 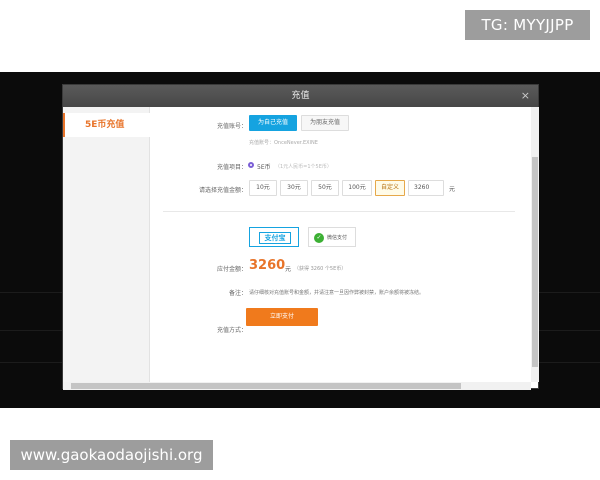 What do you see at coordinates (339, 211) in the screenshot?
I see `section-divider` at bounding box center [339, 211].